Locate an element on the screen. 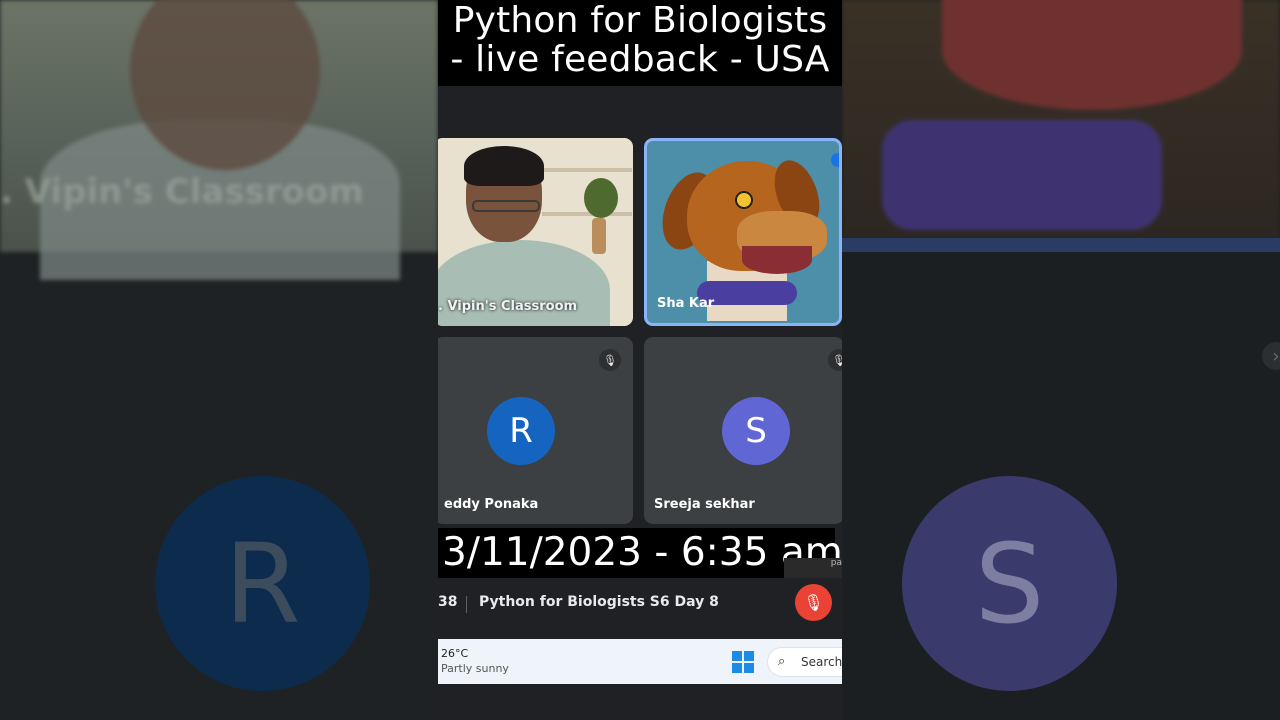 This screenshot has width=1280, height=720. search-icon: ⌕ is located at coordinates (782, 661).